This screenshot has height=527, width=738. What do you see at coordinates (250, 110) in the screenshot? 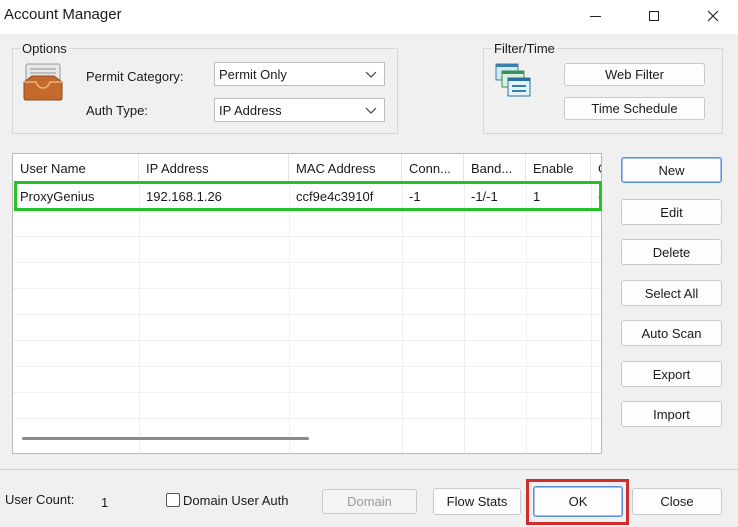
I see `auth-type-value: IP Address` at bounding box center [250, 110].